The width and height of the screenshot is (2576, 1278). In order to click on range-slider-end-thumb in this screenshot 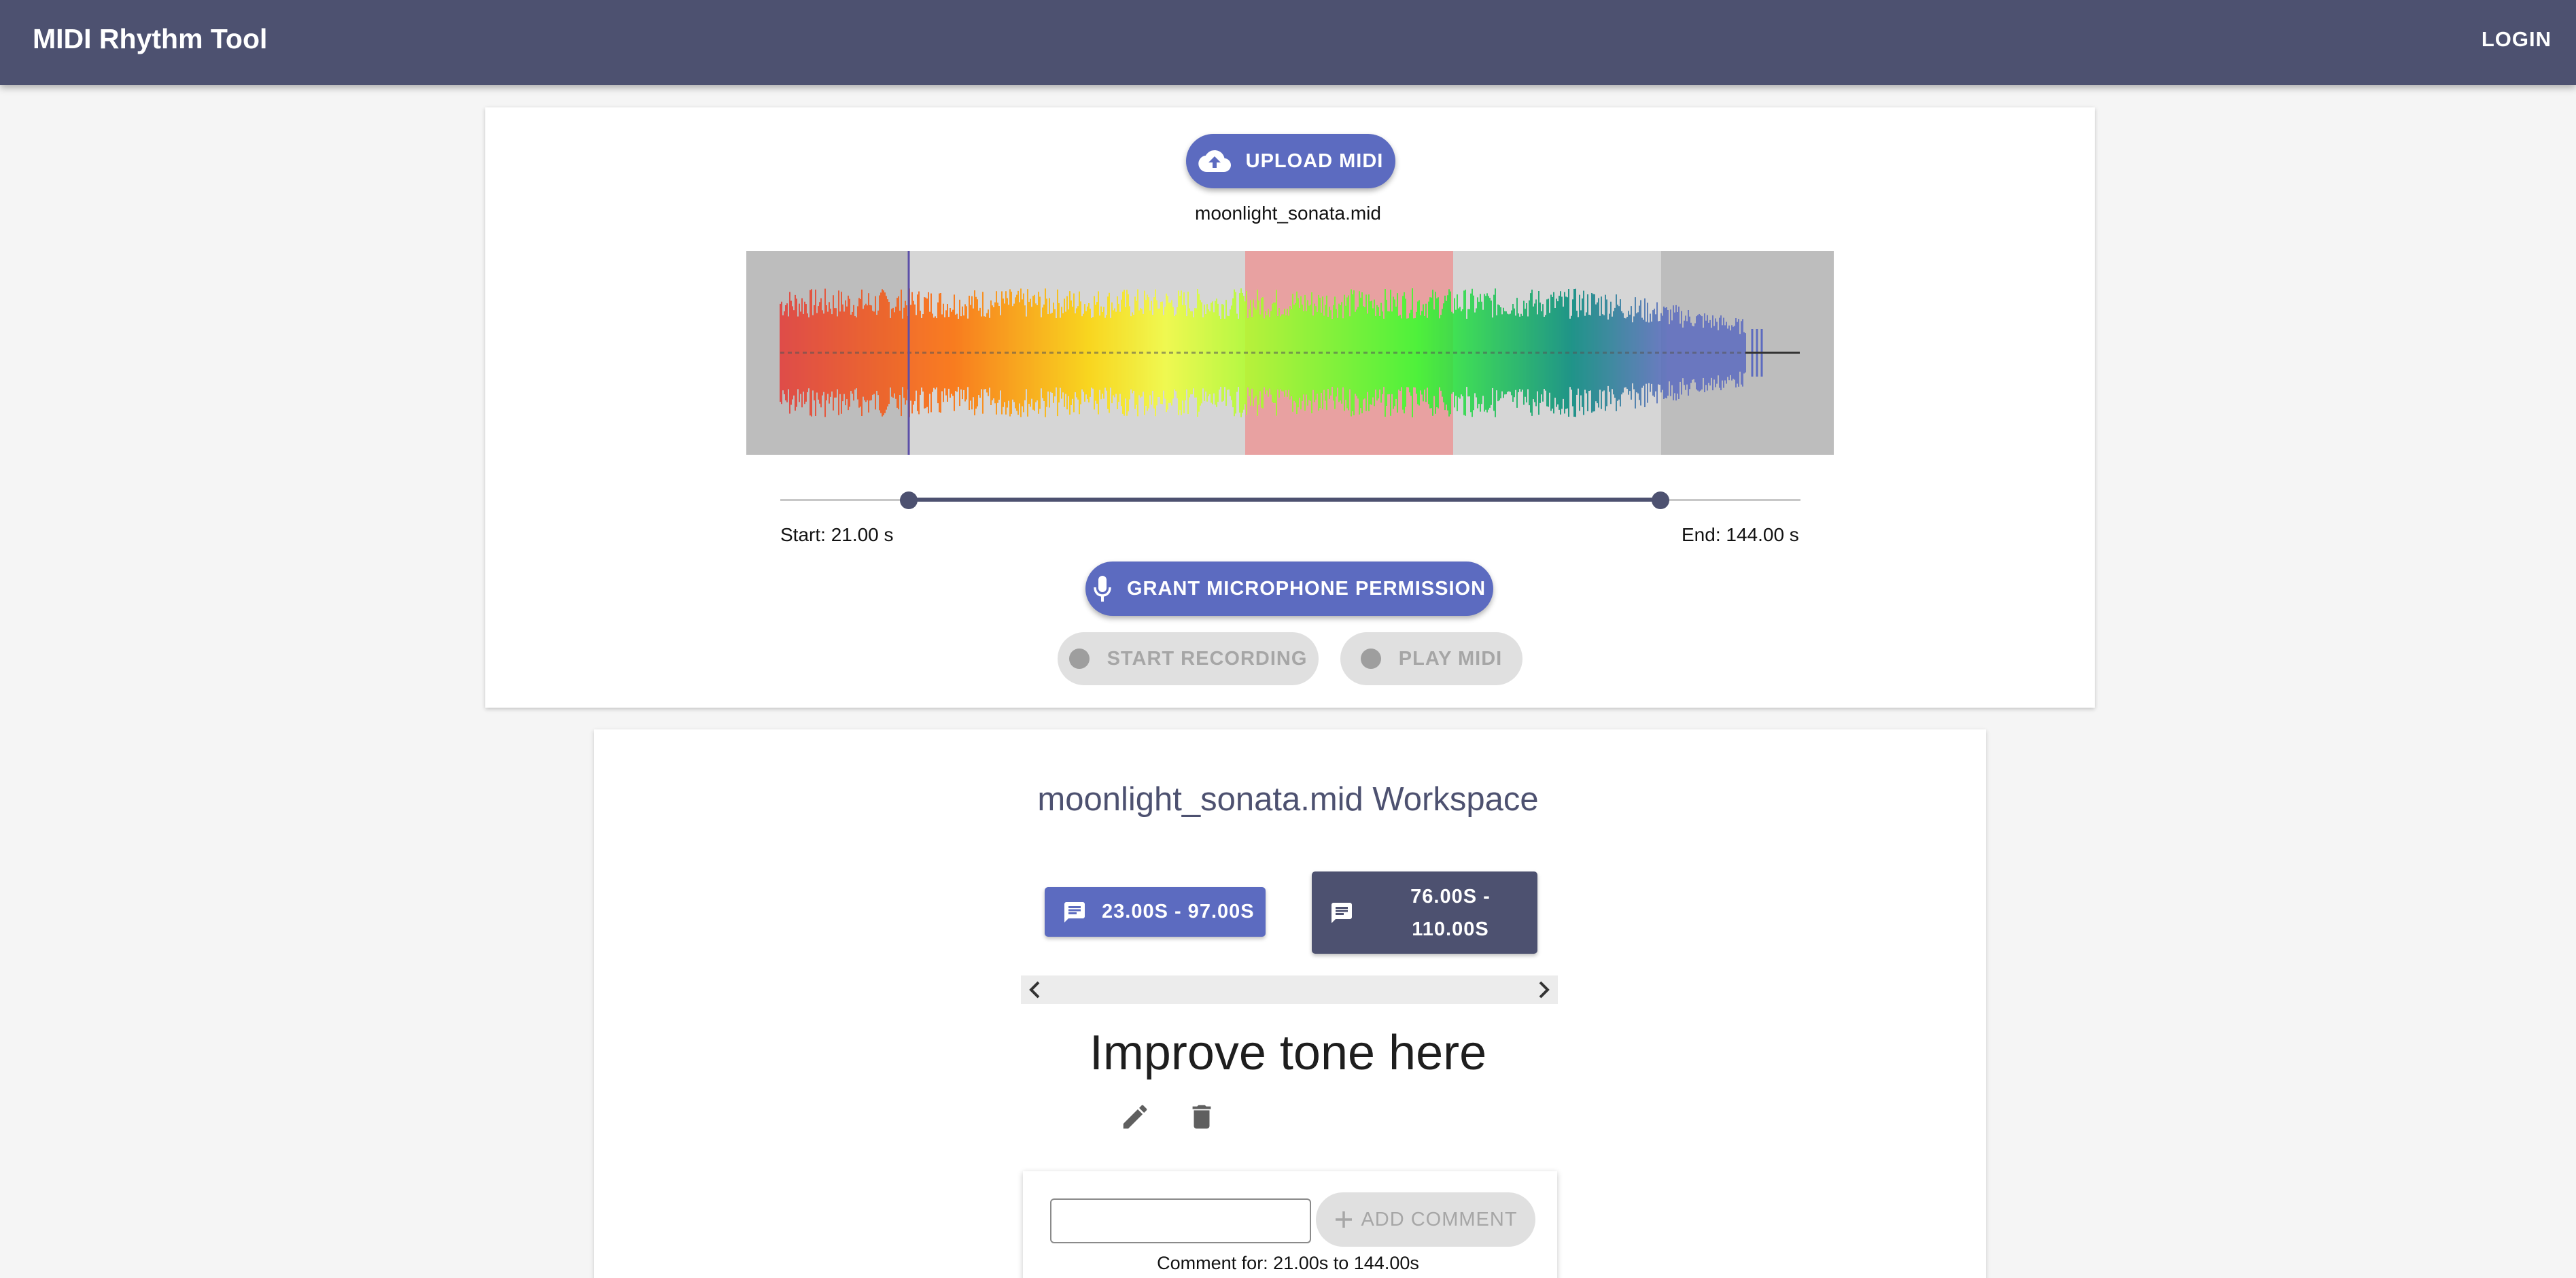, I will do `click(1660, 500)`.